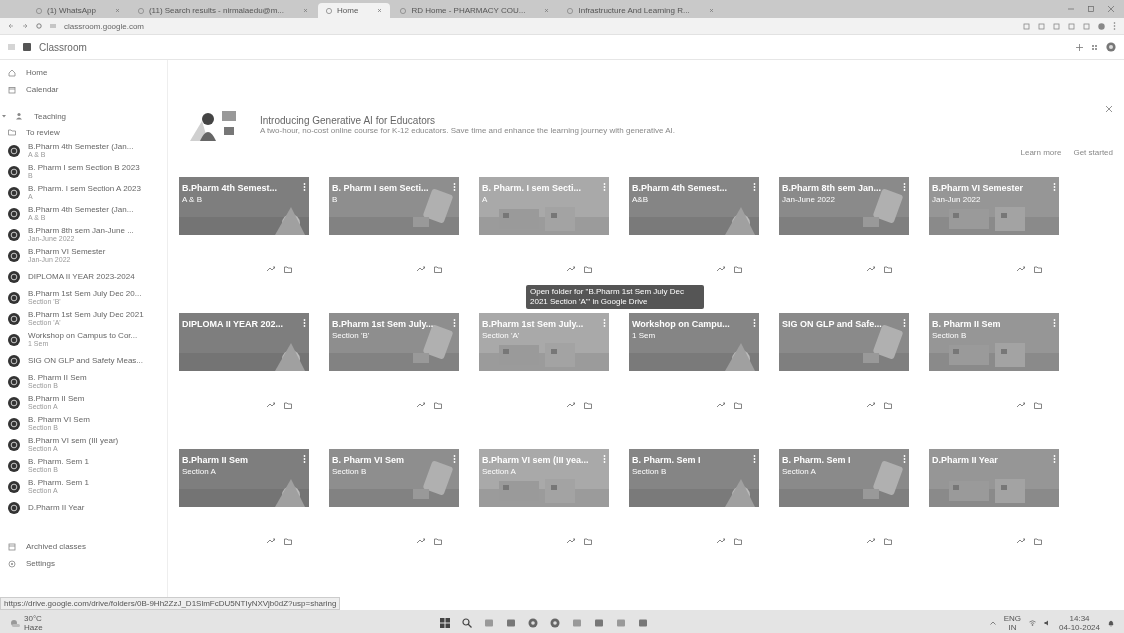 This screenshot has width=1124, height=633. Describe the element at coordinates (1091, 9) in the screenshot. I see `maximize-icon` at that location.